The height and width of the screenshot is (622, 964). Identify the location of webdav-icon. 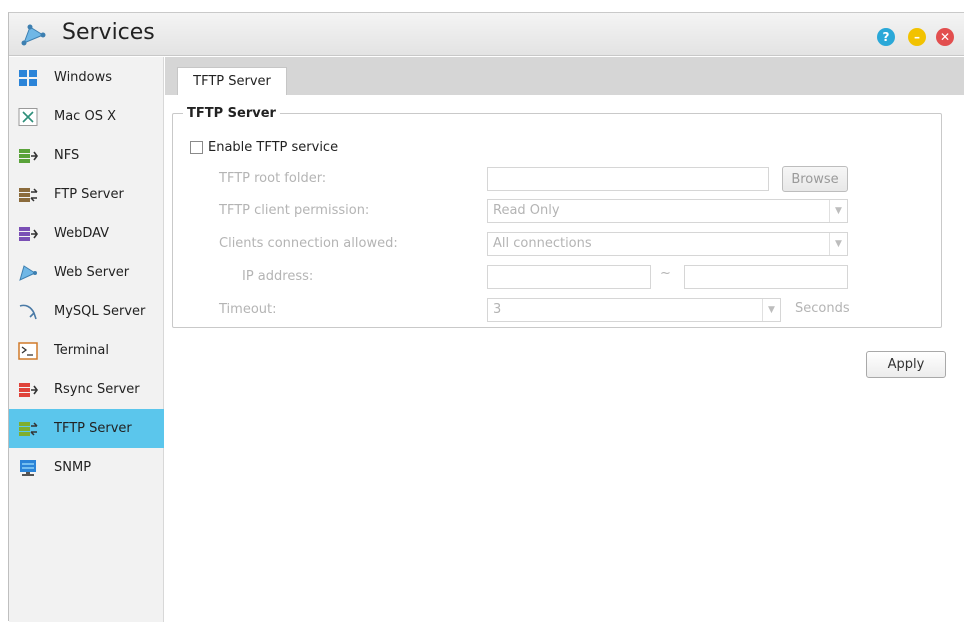
(28, 233).